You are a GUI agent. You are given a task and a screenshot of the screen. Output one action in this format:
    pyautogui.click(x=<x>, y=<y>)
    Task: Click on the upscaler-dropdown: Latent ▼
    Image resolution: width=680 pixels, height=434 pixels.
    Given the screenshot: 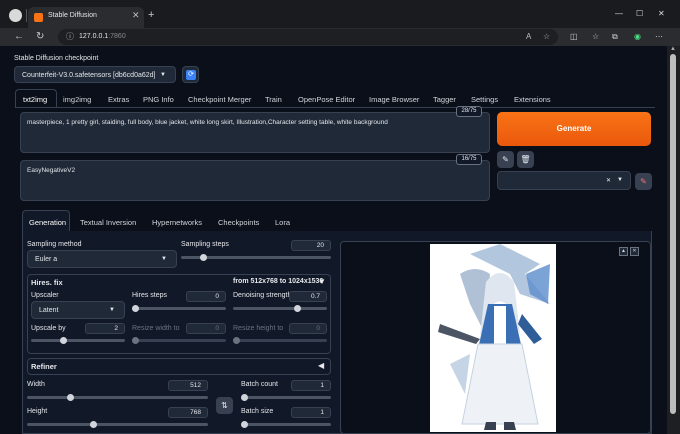 What is the action you would take?
    pyautogui.click(x=78, y=310)
    